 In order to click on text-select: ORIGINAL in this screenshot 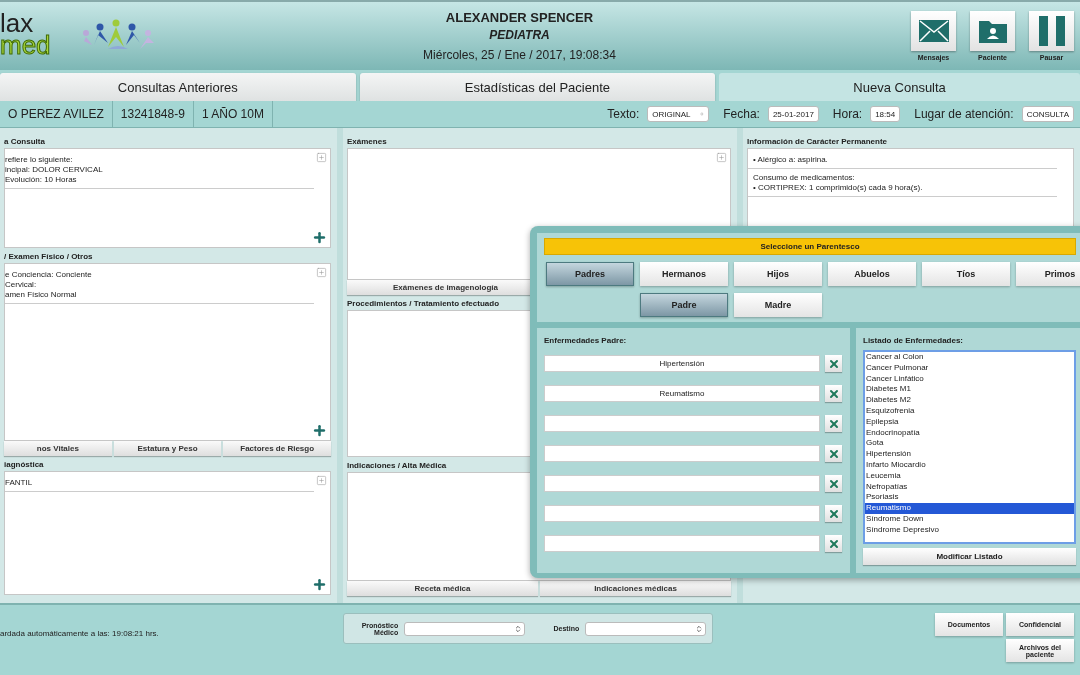, I will do `click(678, 114)`.